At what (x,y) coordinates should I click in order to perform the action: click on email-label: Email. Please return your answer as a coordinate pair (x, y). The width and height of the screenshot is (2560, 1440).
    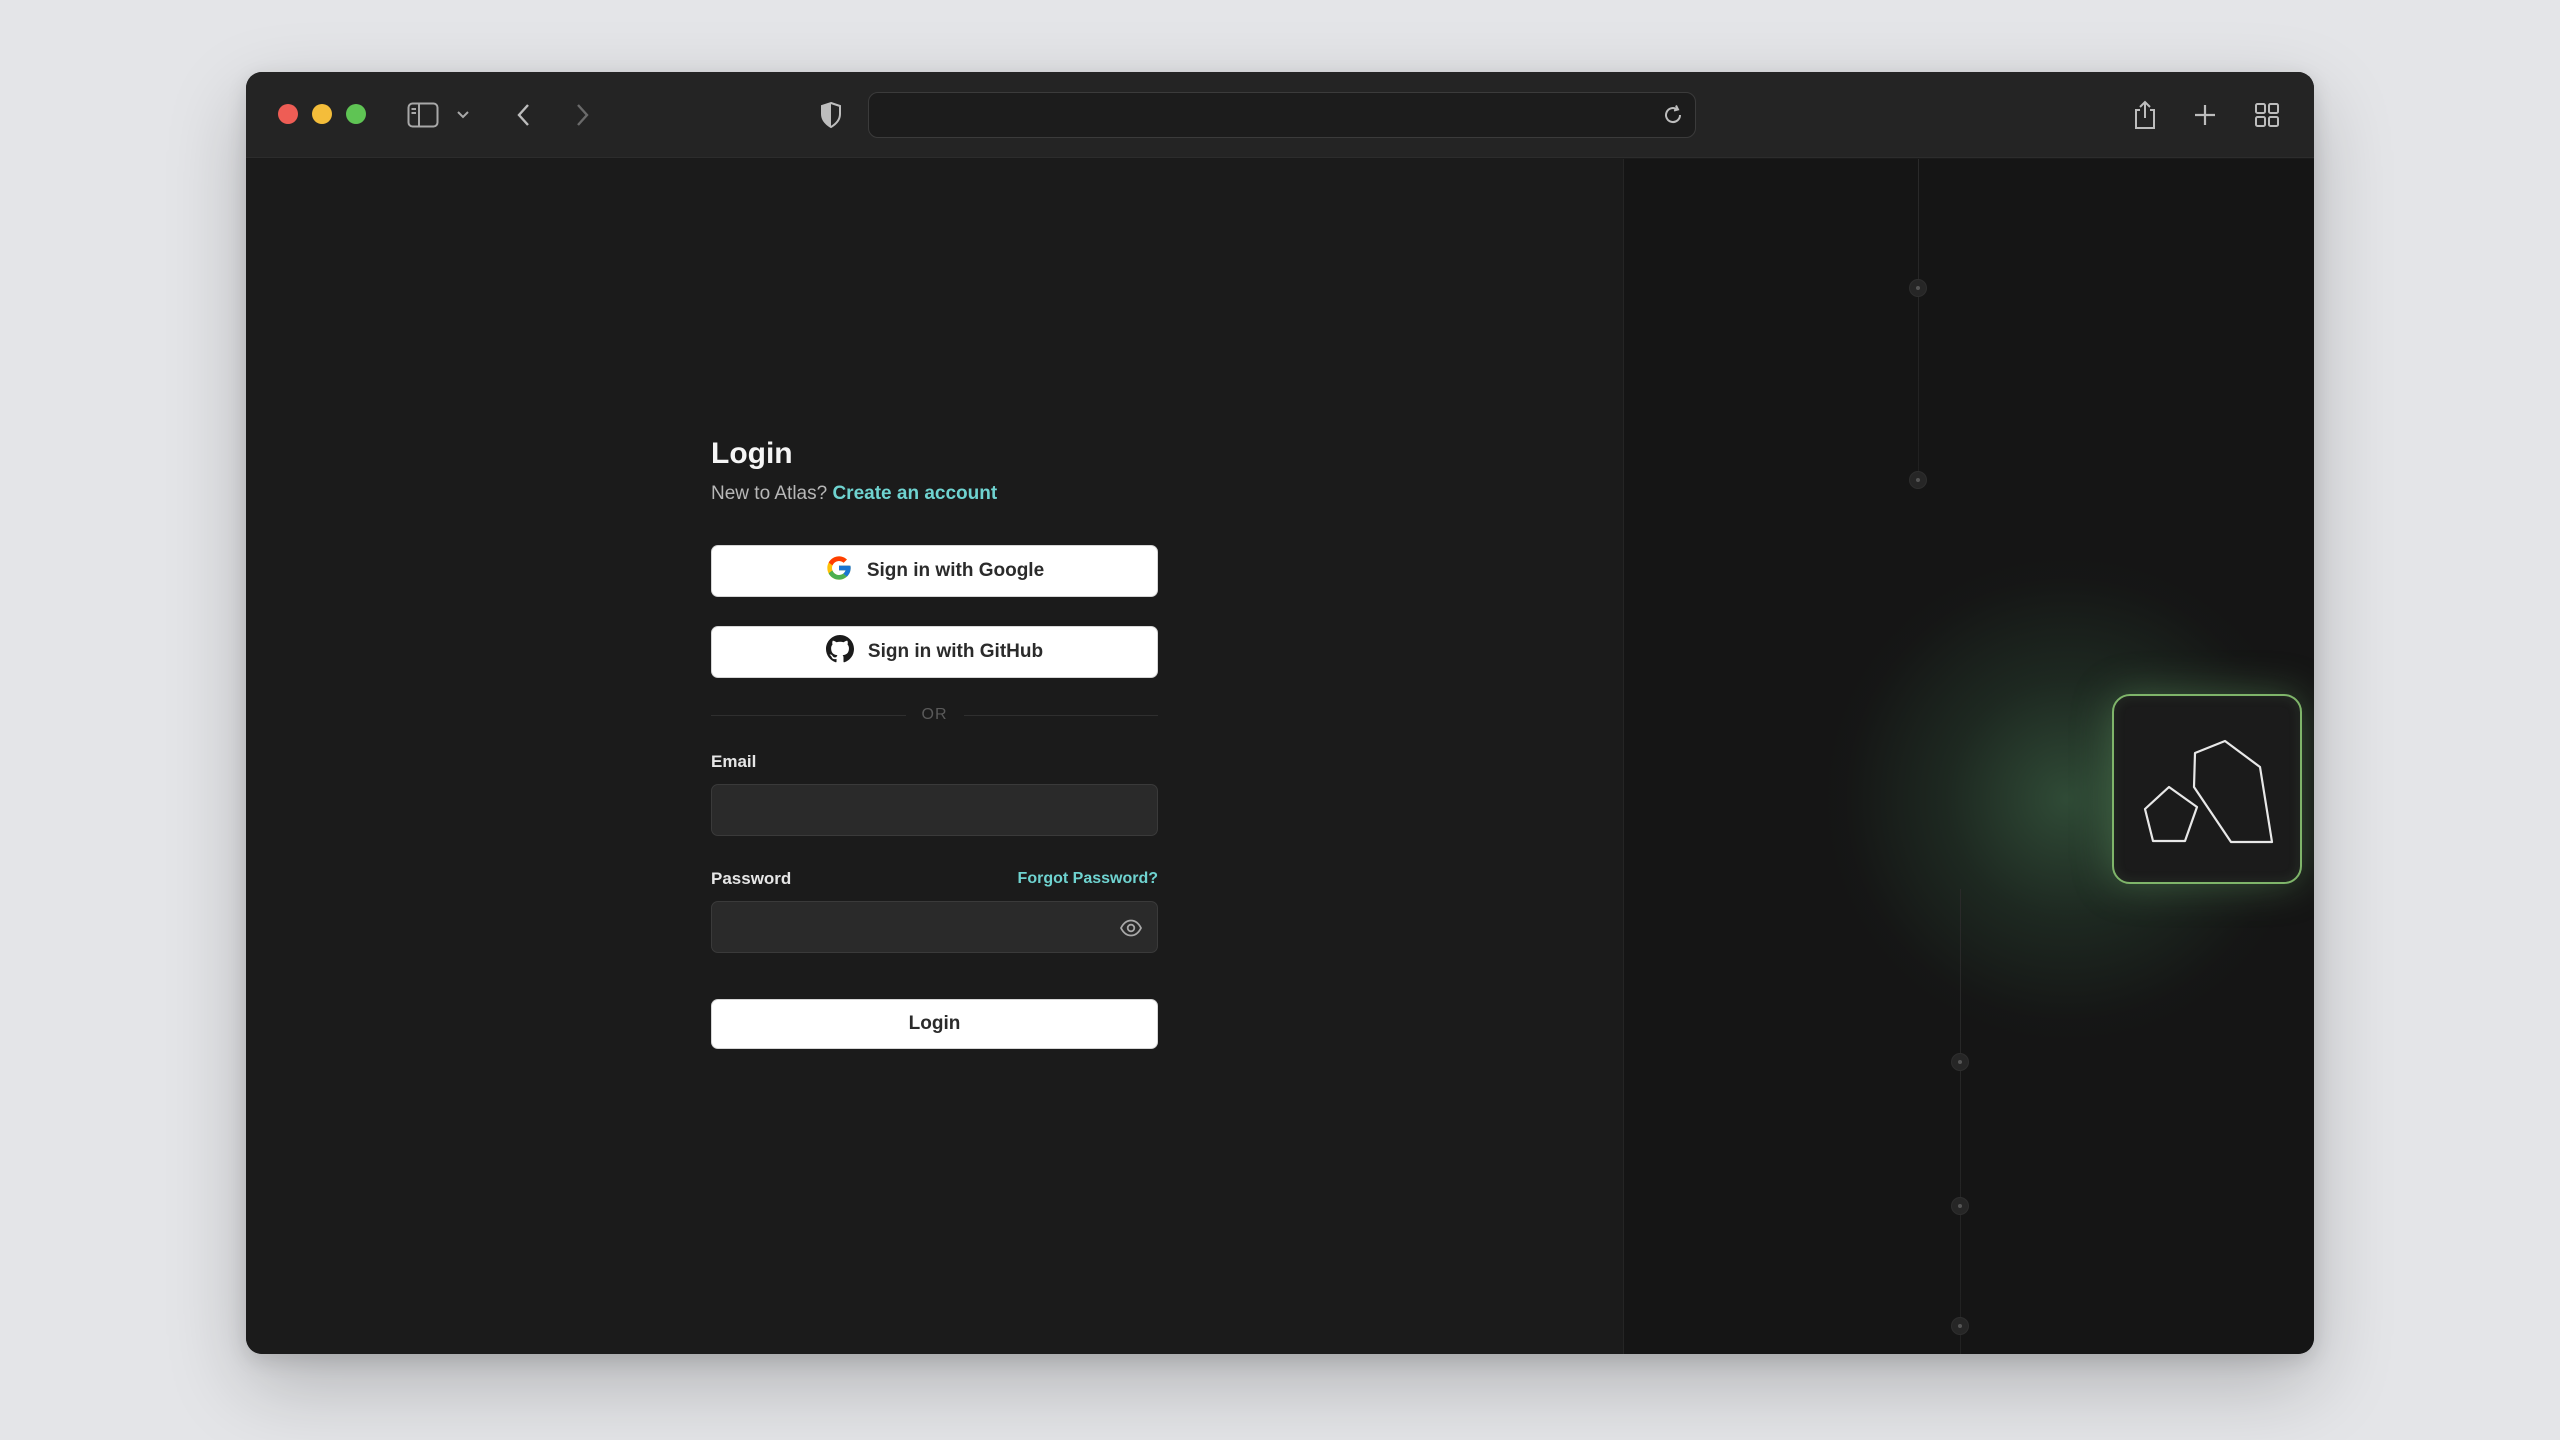
    Looking at the image, I should click on (734, 761).